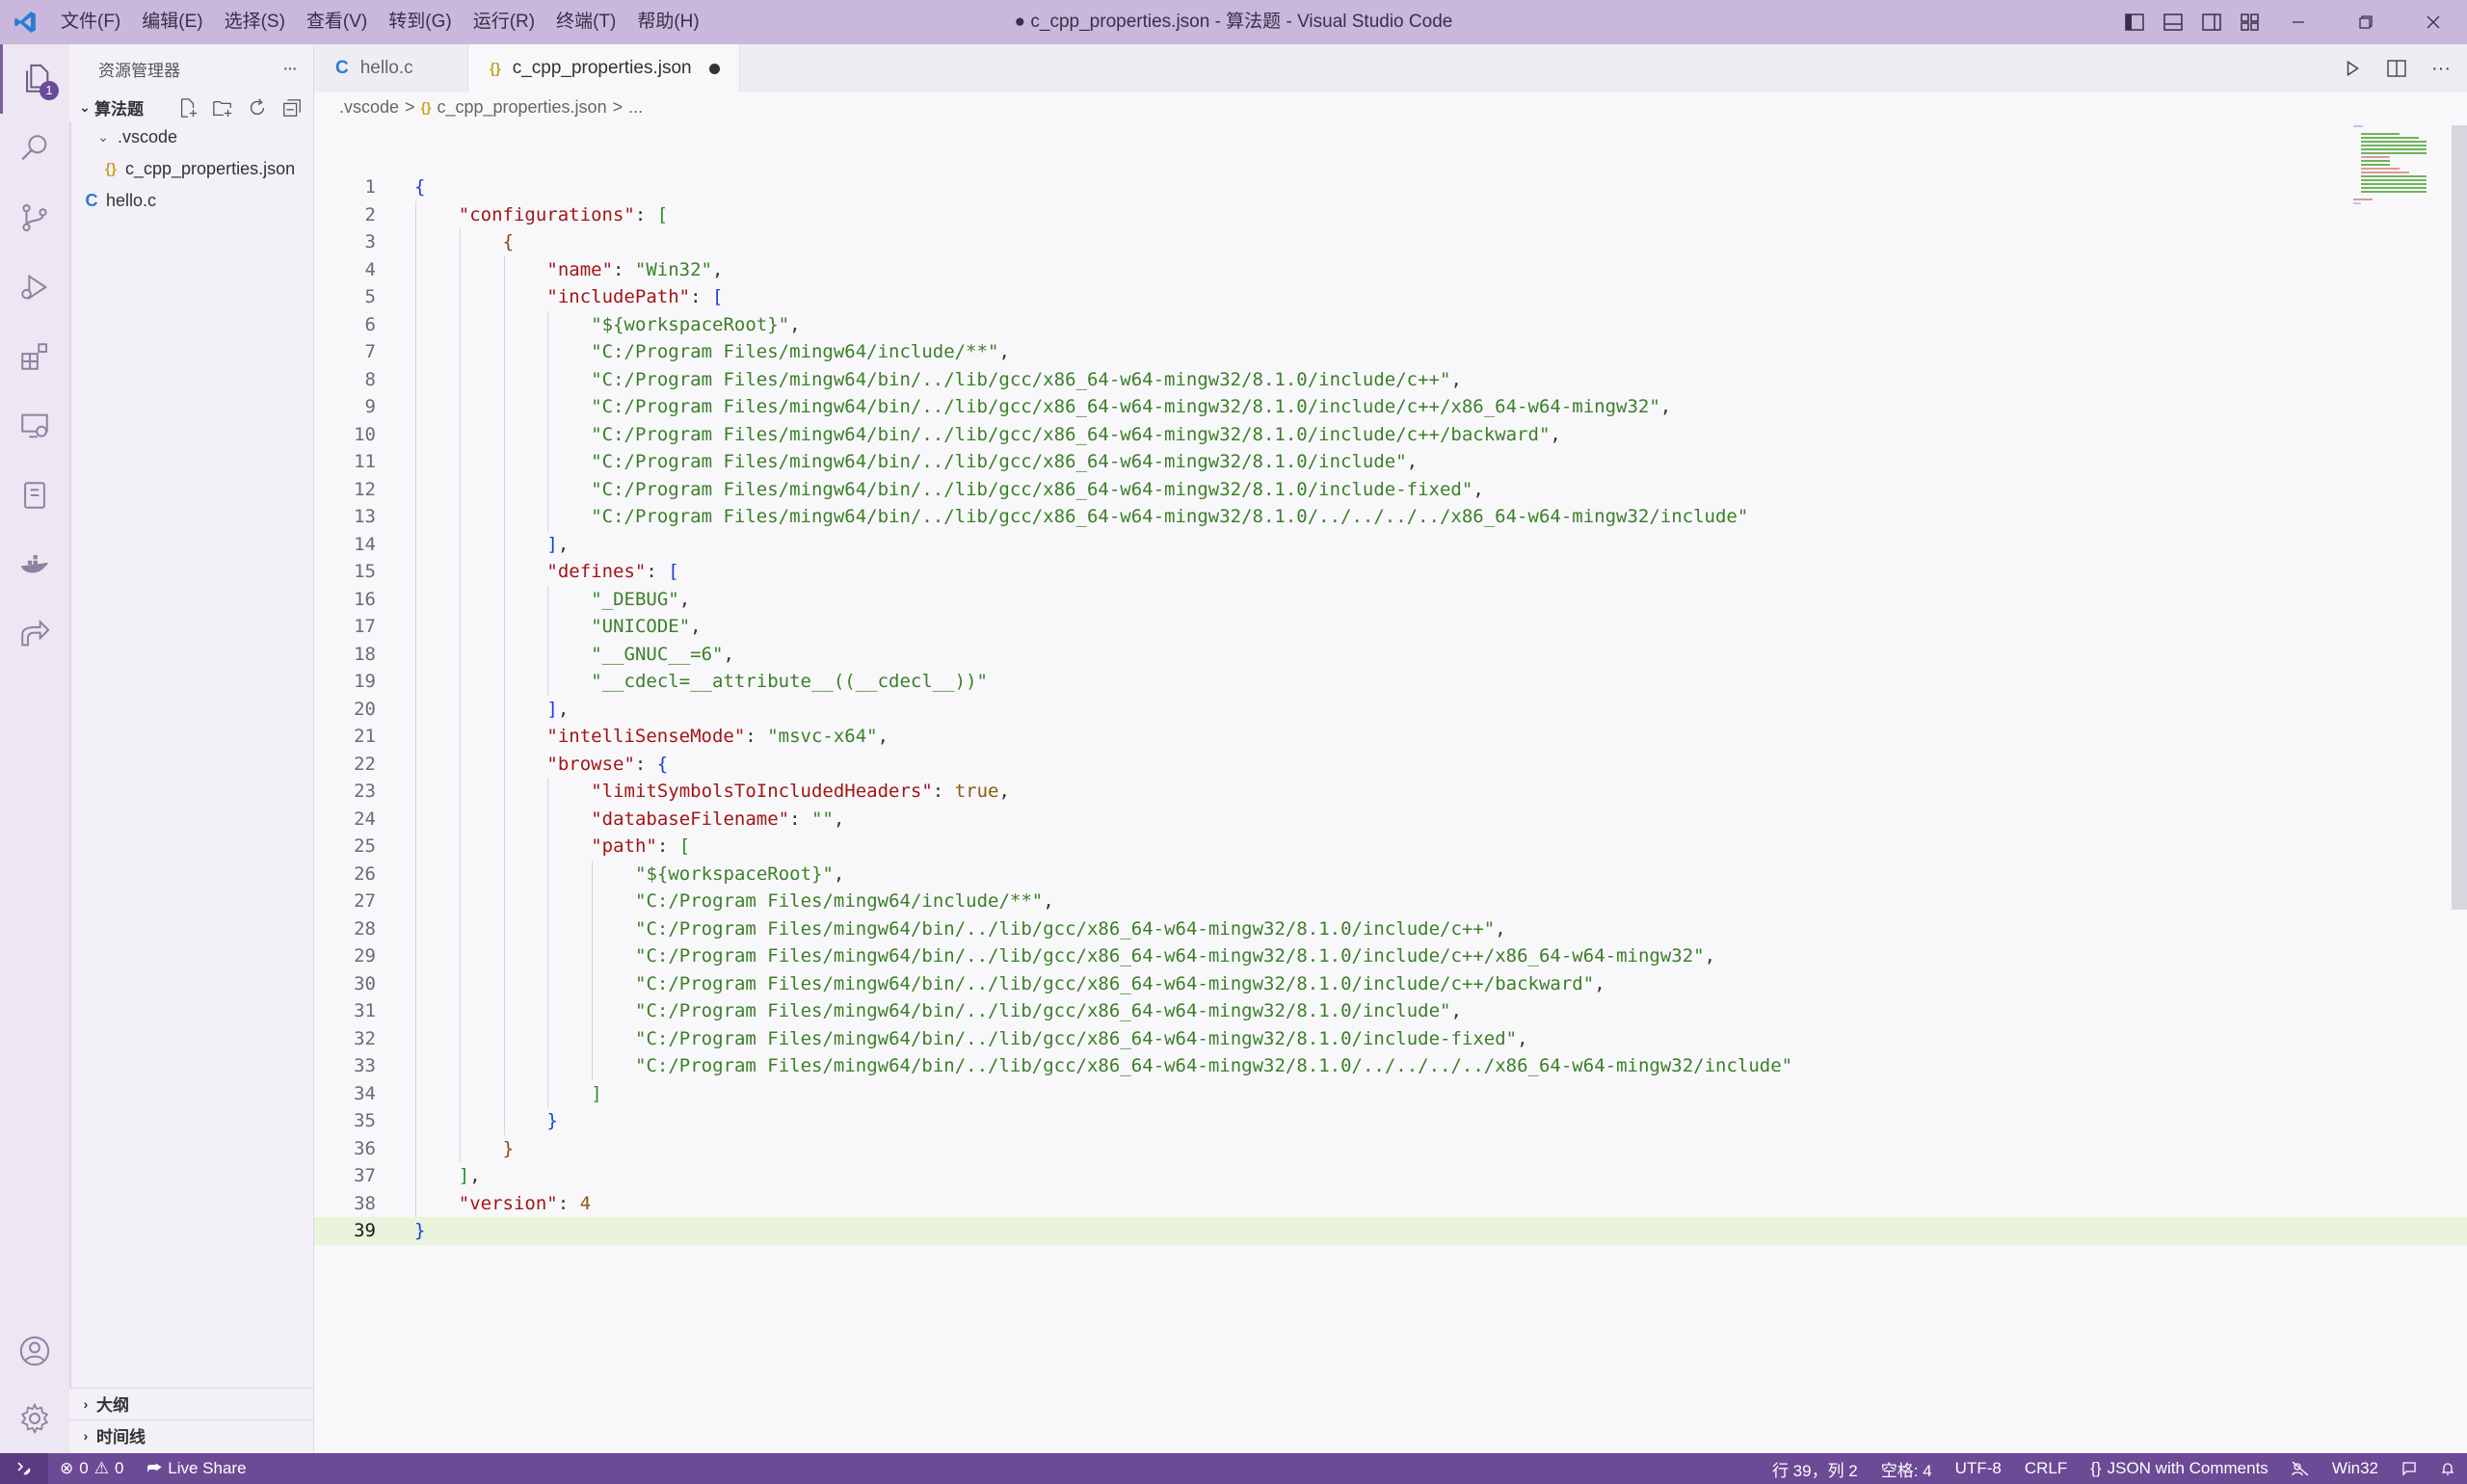 This screenshot has height=1484, width=2467. Describe the element at coordinates (1390, 654) in the screenshot. I see `code-line: 18 "__GNUC__=6",` at that location.